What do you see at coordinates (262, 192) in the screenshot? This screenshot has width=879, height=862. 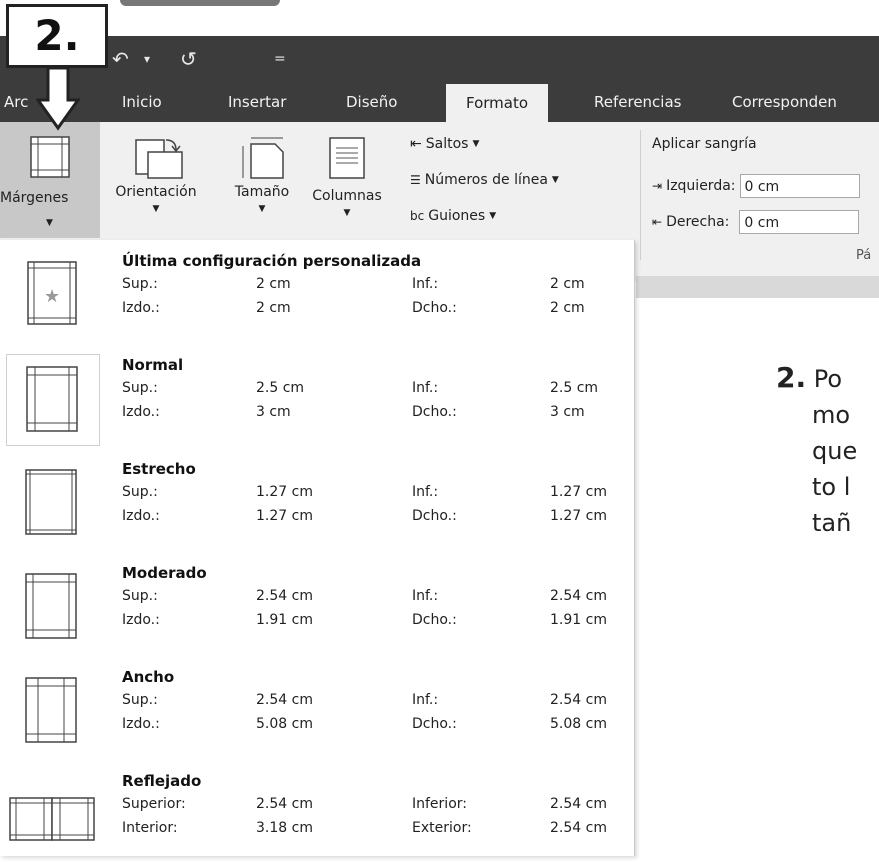 I see `size-label: Tamaño` at bounding box center [262, 192].